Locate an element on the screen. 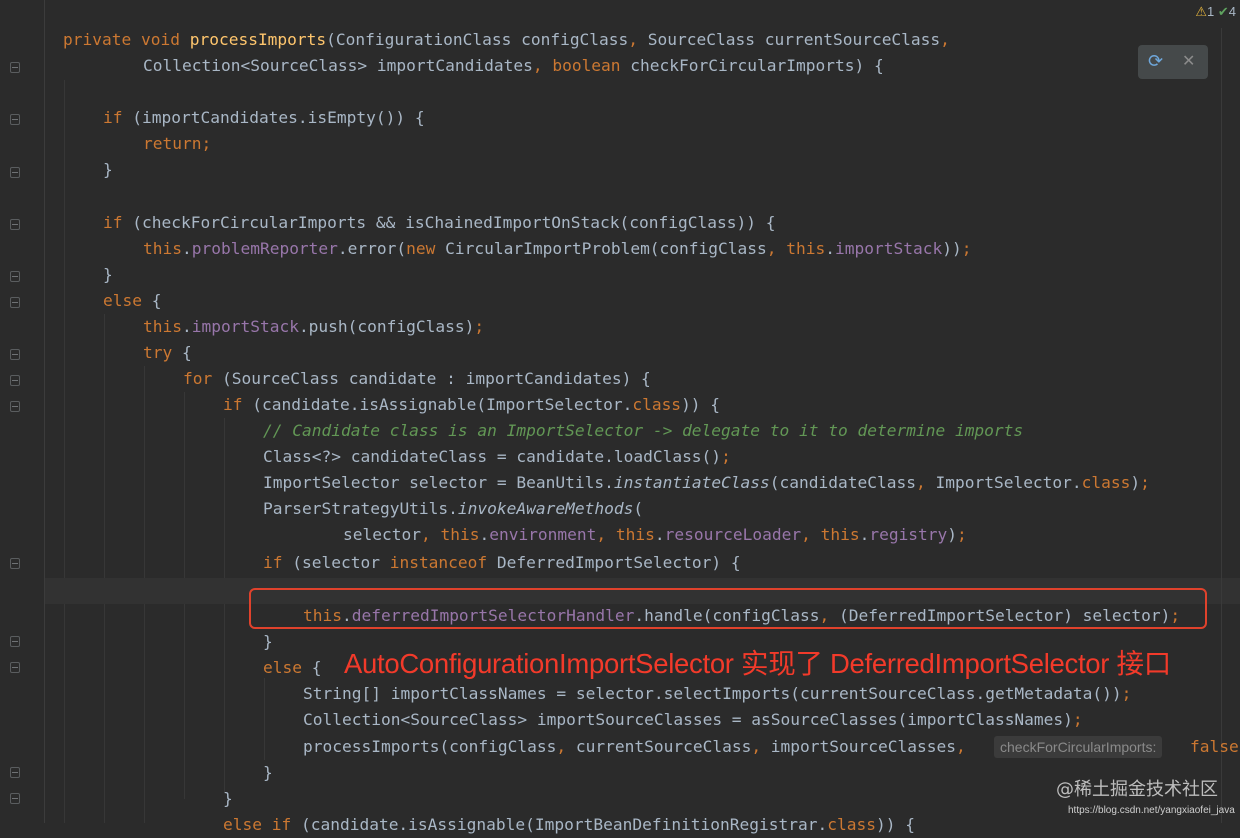 The image size is (1240, 838). code-text: { is located at coordinates (311, 667).